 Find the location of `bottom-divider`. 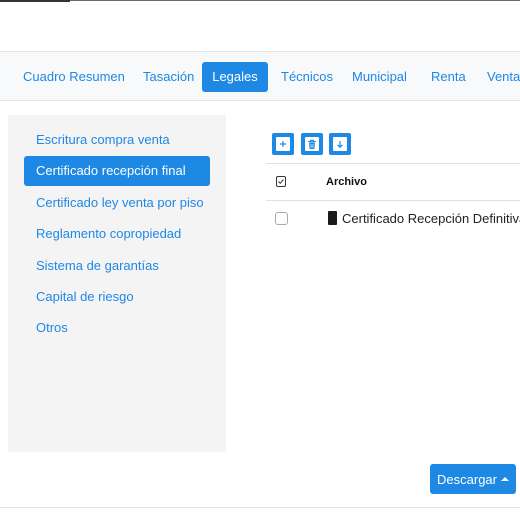

bottom-divider is located at coordinates (260, 507).